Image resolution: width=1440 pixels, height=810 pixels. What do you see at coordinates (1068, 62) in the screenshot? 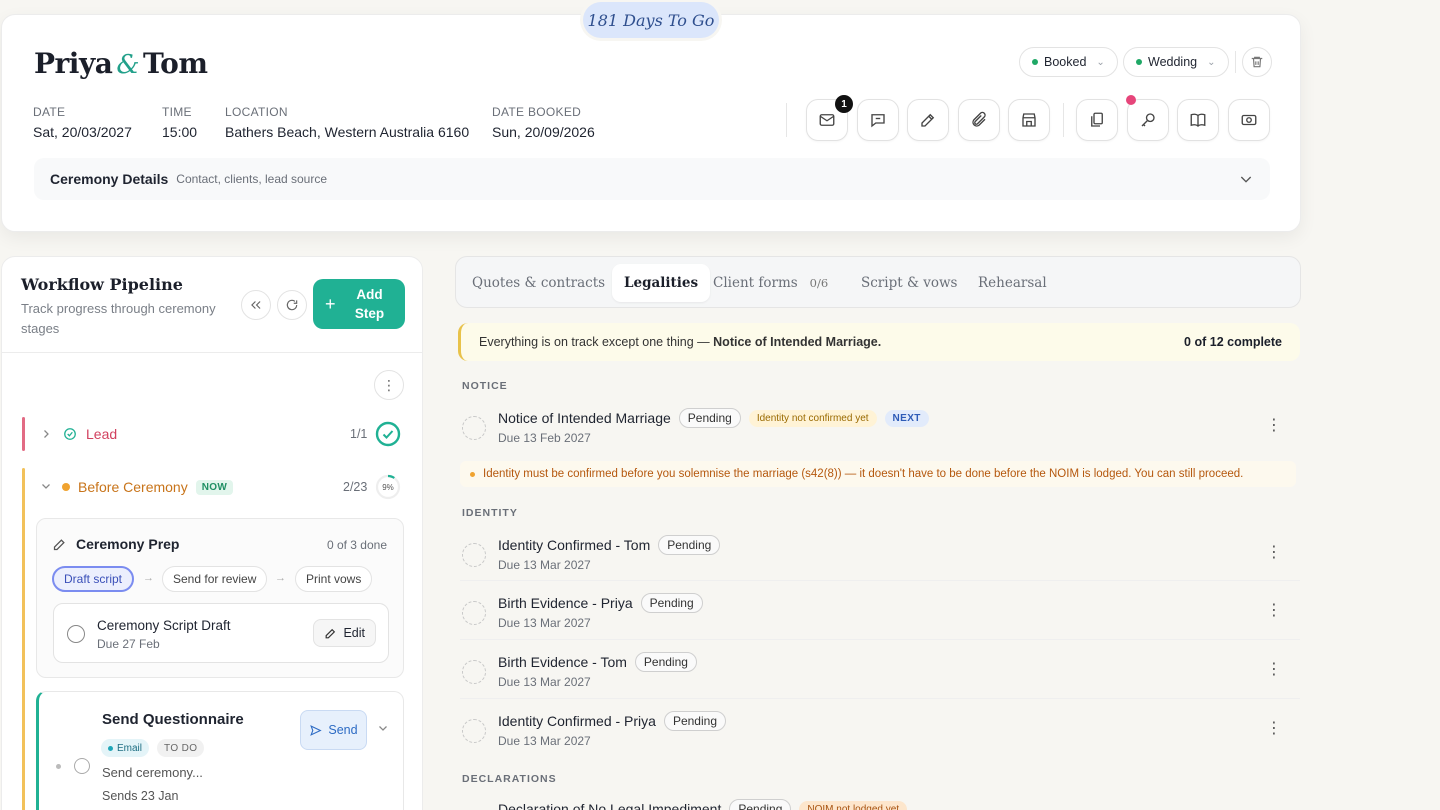
I see `status-dropdown: Booked ⌄` at bounding box center [1068, 62].